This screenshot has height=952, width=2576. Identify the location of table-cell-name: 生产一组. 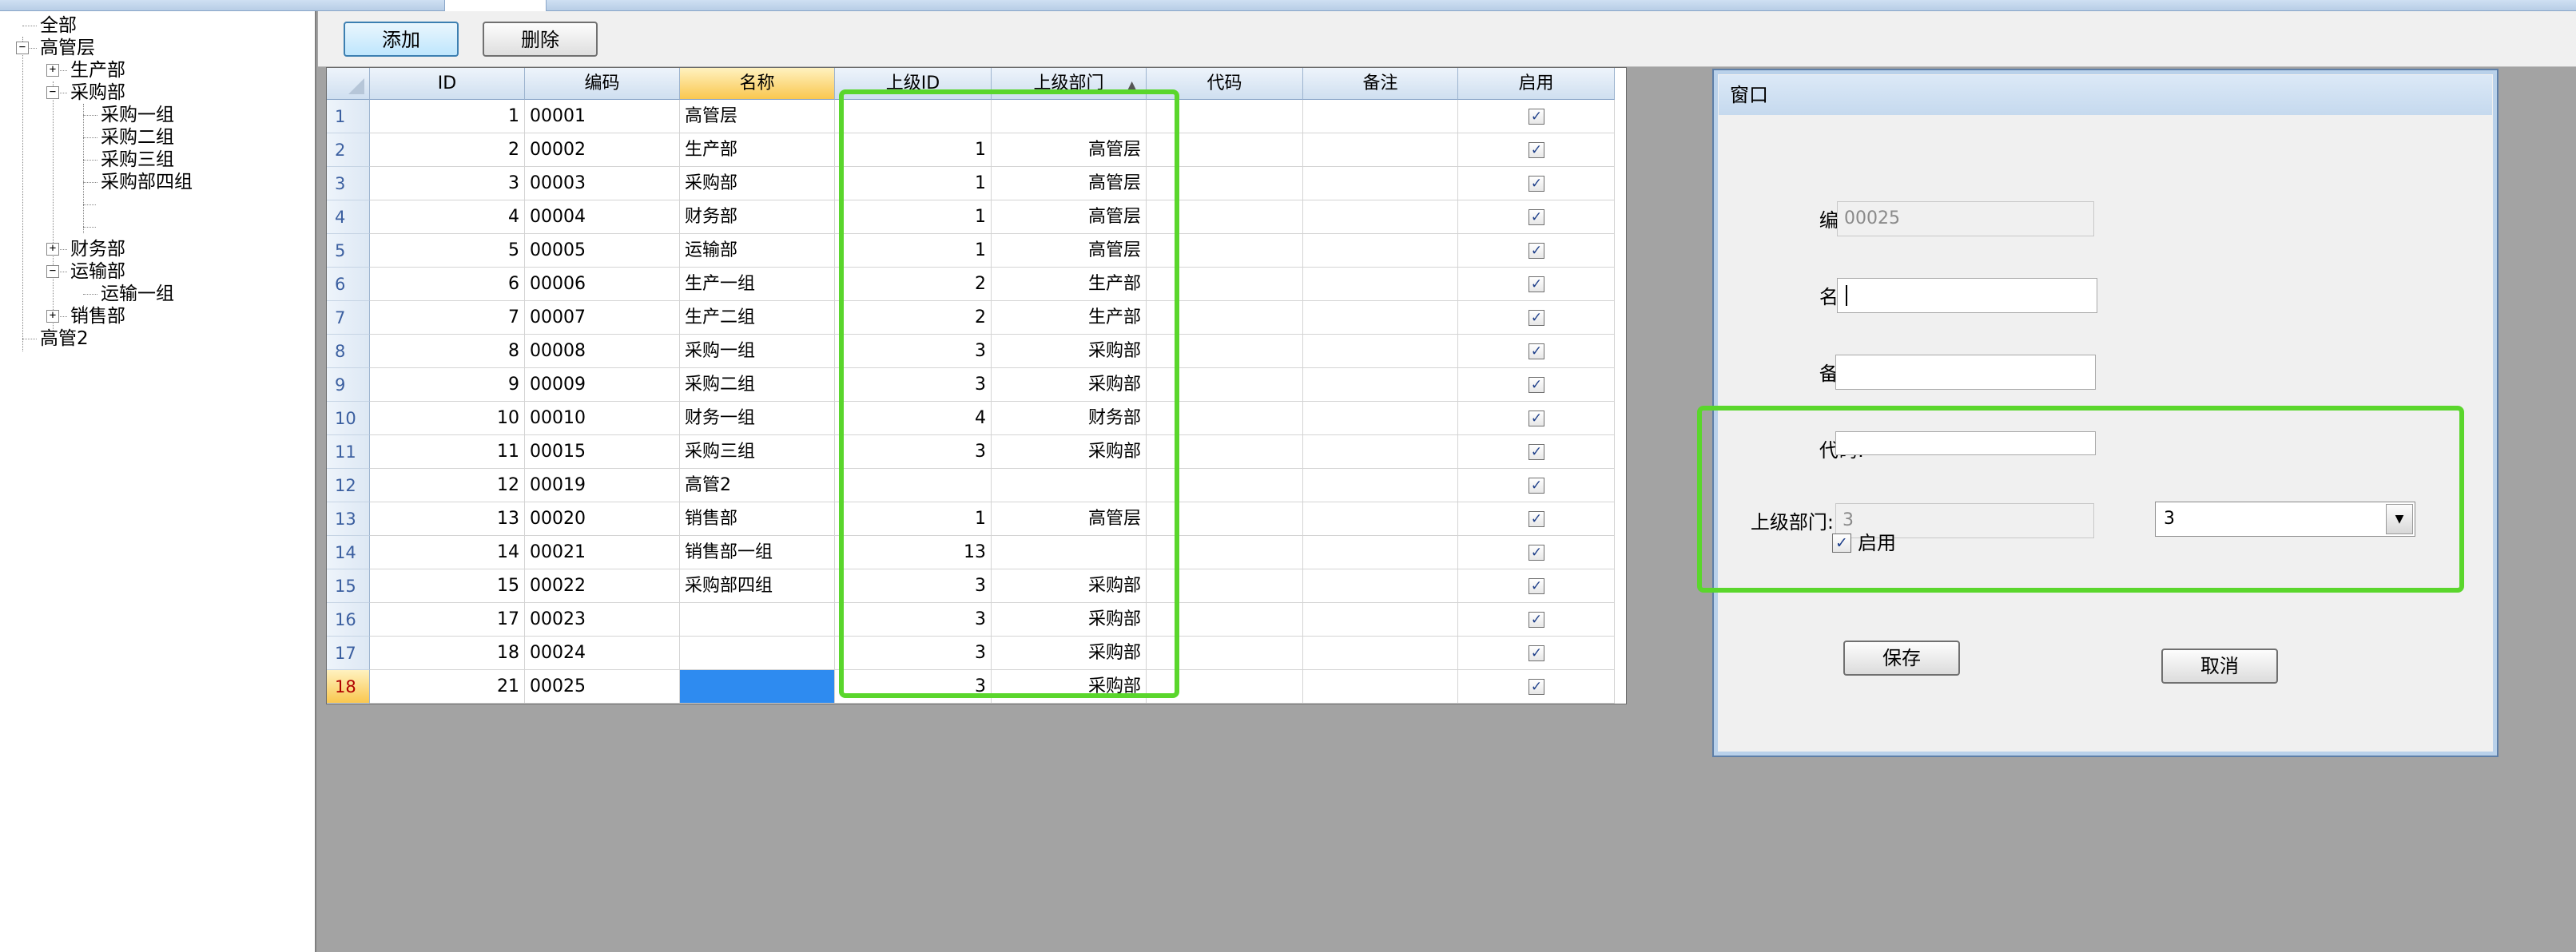
(757, 284).